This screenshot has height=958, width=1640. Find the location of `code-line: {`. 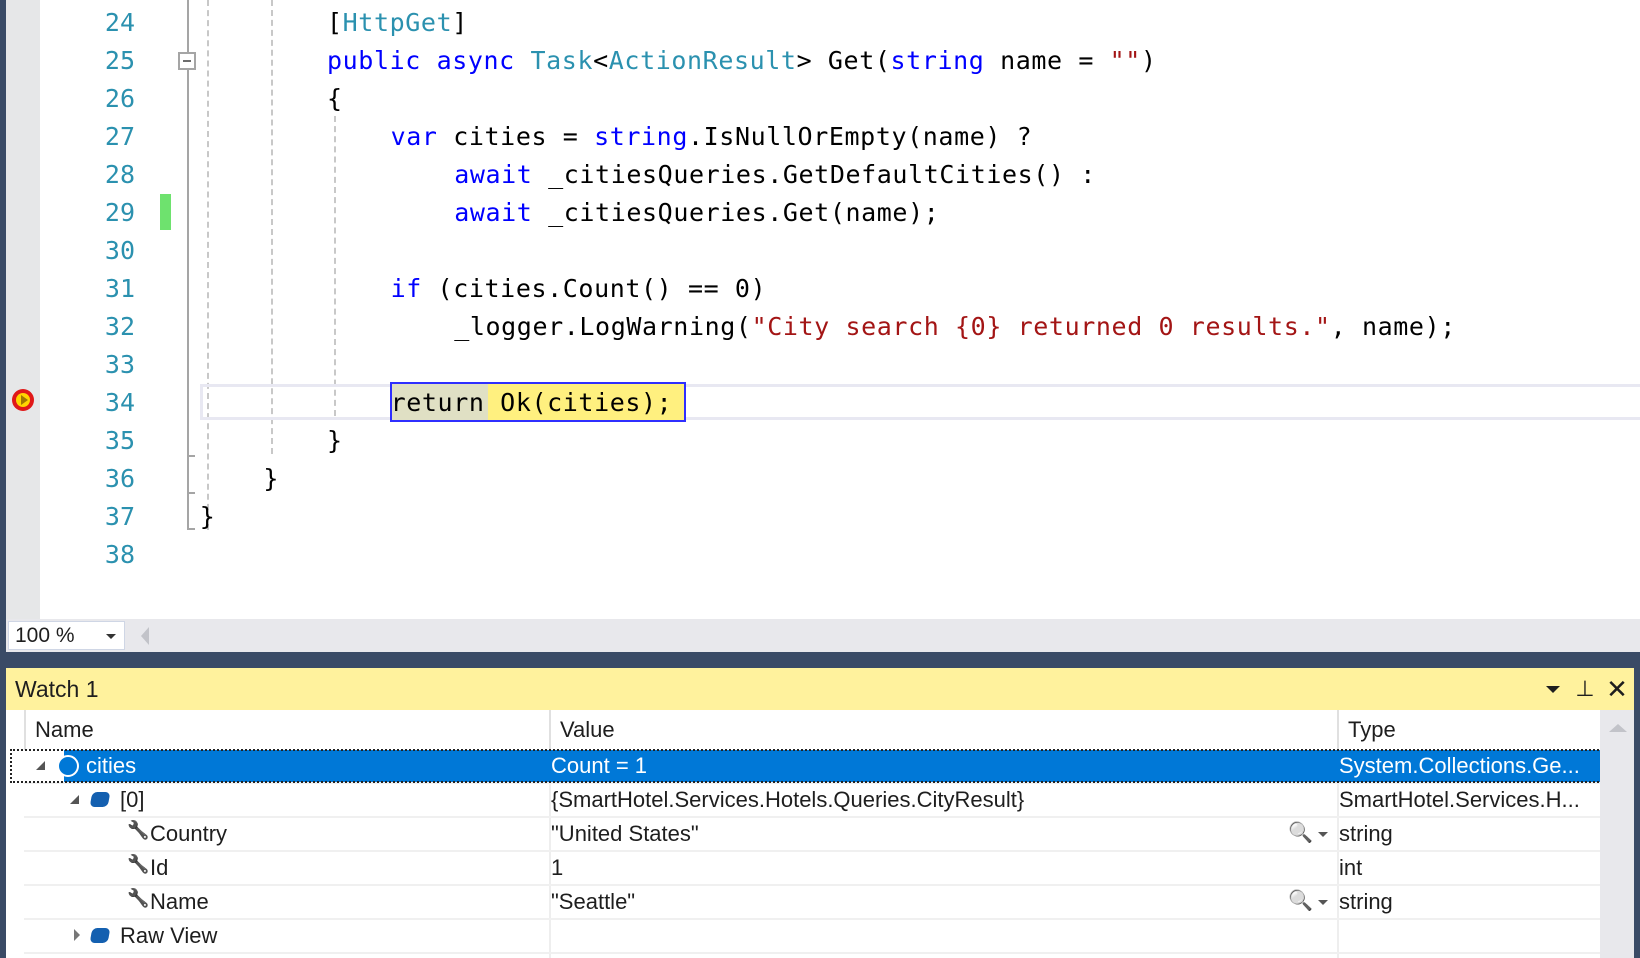

code-line: { is located at coordinates (335, 99).